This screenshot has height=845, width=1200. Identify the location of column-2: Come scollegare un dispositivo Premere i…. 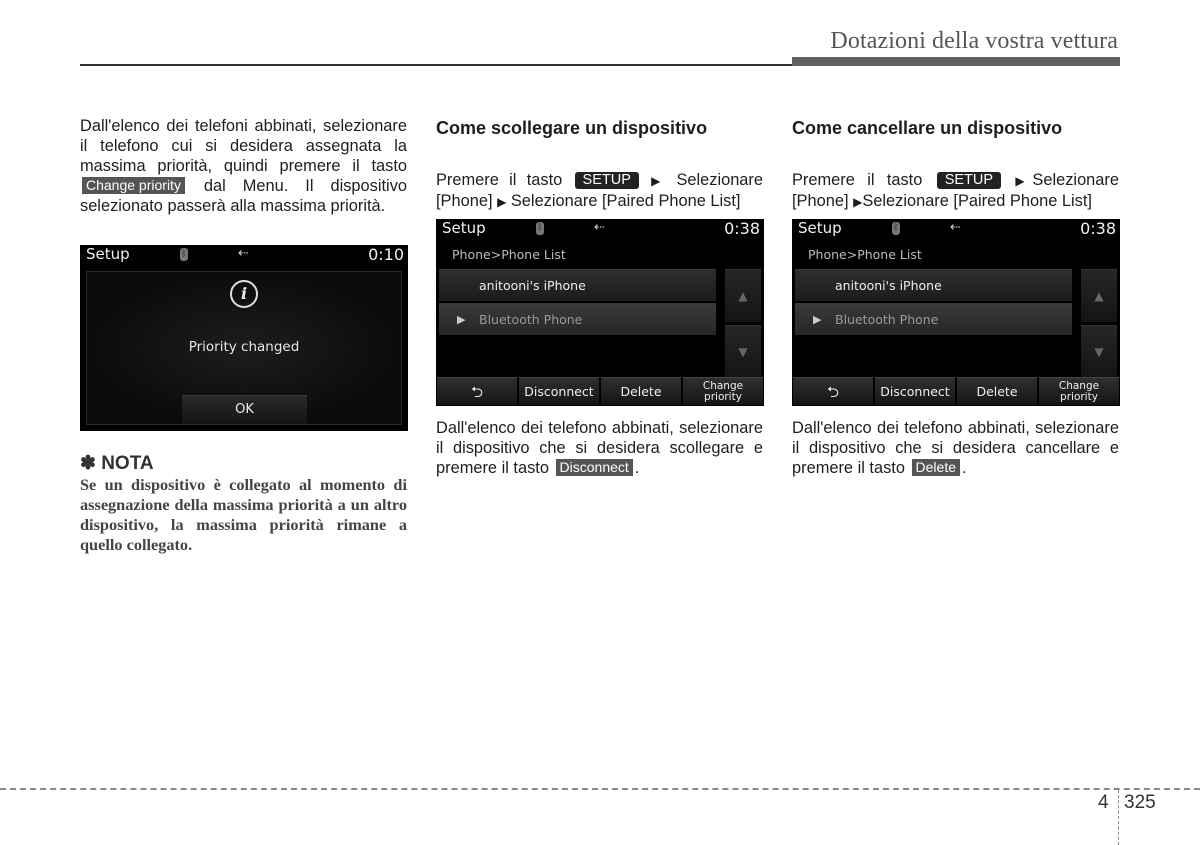
(599, 164).